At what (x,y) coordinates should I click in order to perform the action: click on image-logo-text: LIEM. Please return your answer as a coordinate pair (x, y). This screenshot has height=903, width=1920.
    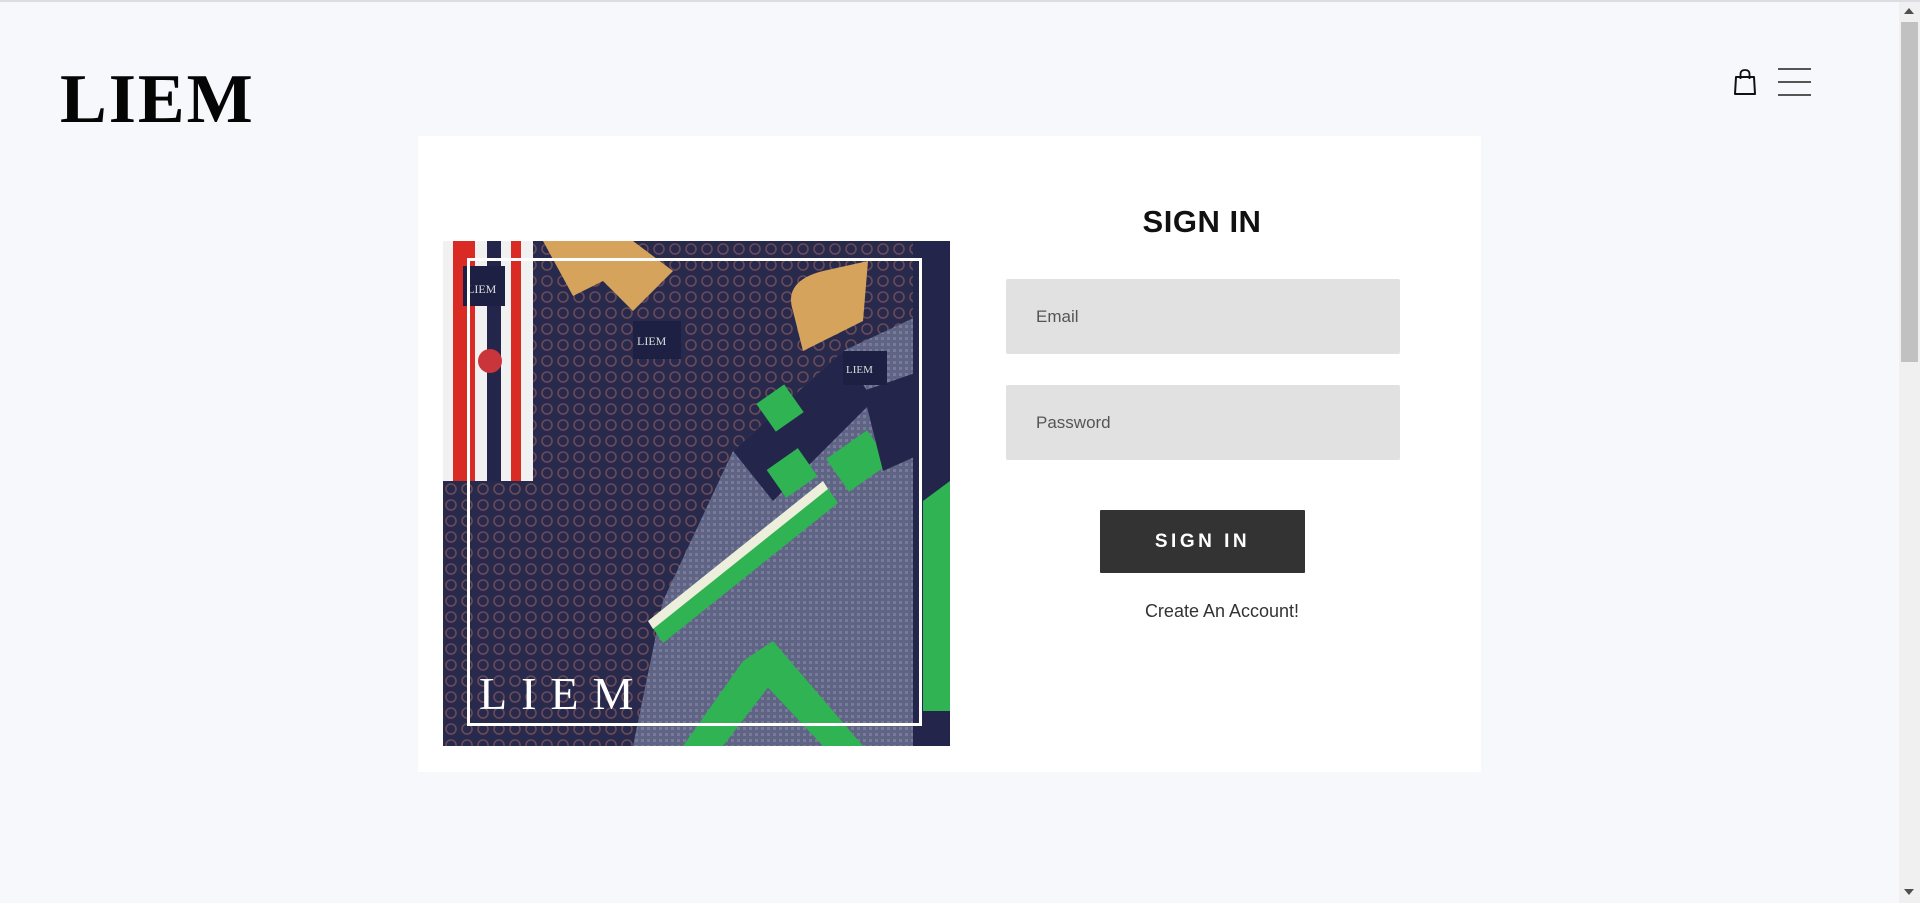
    Looking at the image, I should click on (563, 693).